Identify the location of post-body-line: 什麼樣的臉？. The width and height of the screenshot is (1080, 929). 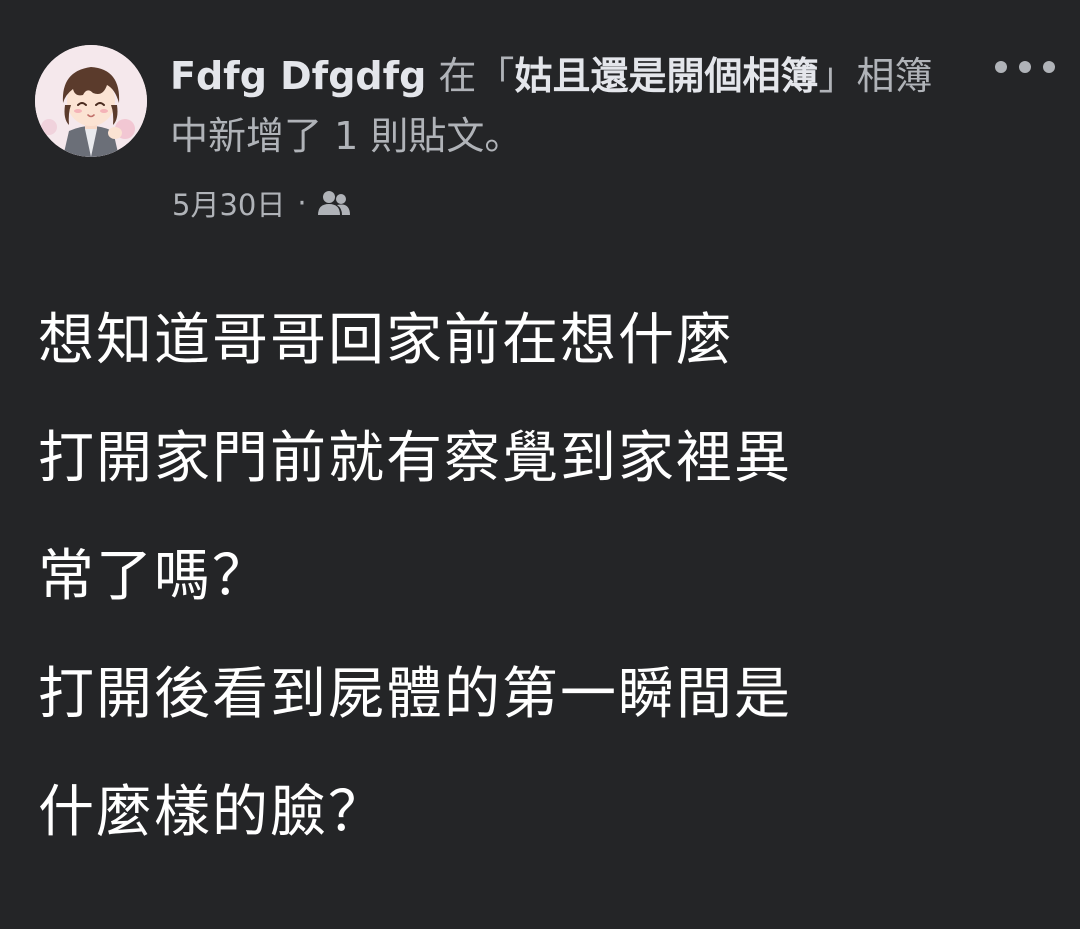
(212, 812).